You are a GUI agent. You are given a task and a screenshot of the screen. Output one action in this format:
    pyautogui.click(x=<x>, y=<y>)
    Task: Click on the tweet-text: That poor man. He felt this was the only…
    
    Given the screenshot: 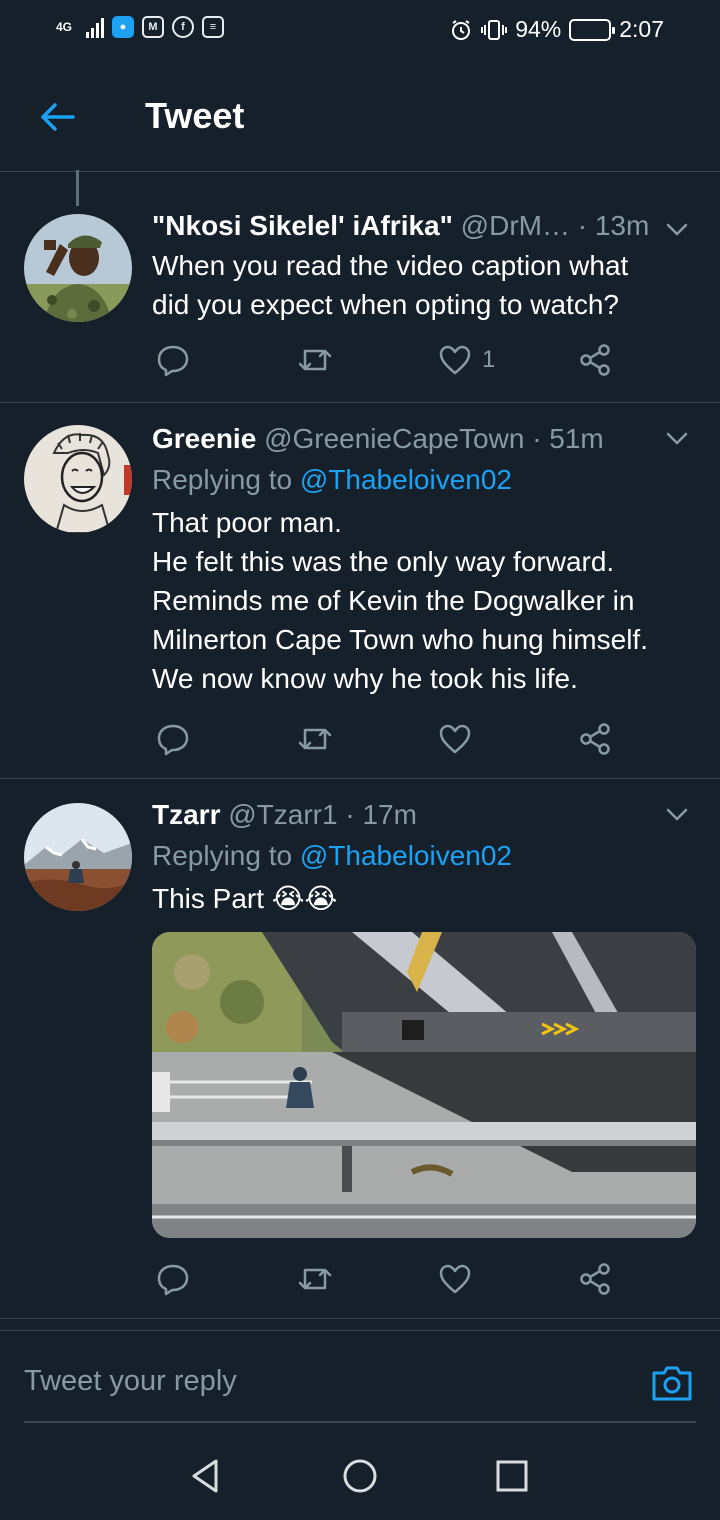 What is the action you would take?
    pyautogui.click(x=424, y=600)
    